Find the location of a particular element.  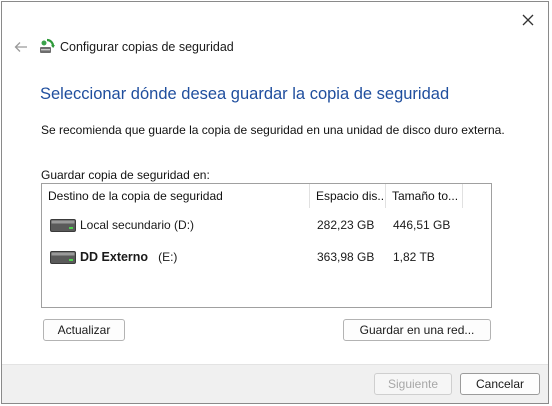

drive-total-size: 446,51 GB is located at coordinates (422, 225).